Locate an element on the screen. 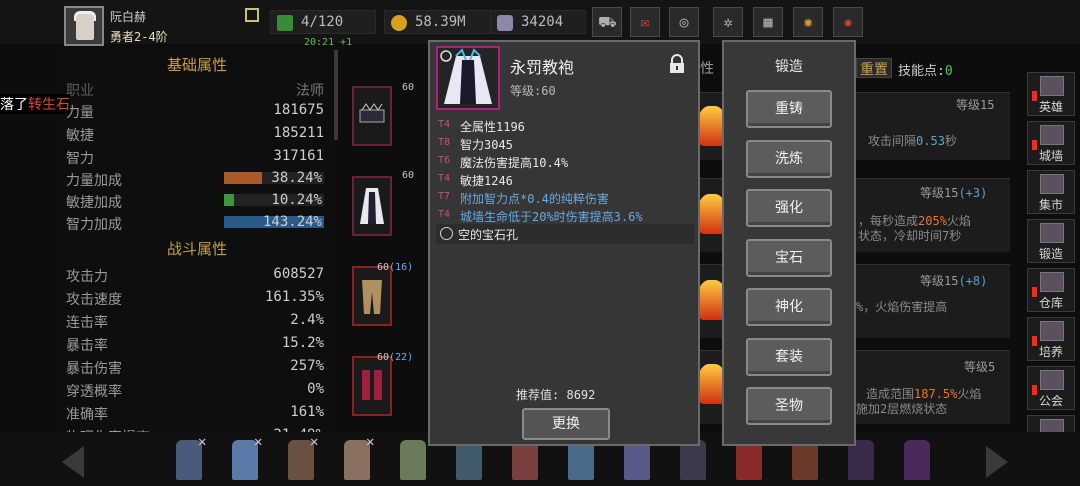 The height and width of the screenshot is (486, 1080). empty-socket-icon is located at coordinates (446, 233).